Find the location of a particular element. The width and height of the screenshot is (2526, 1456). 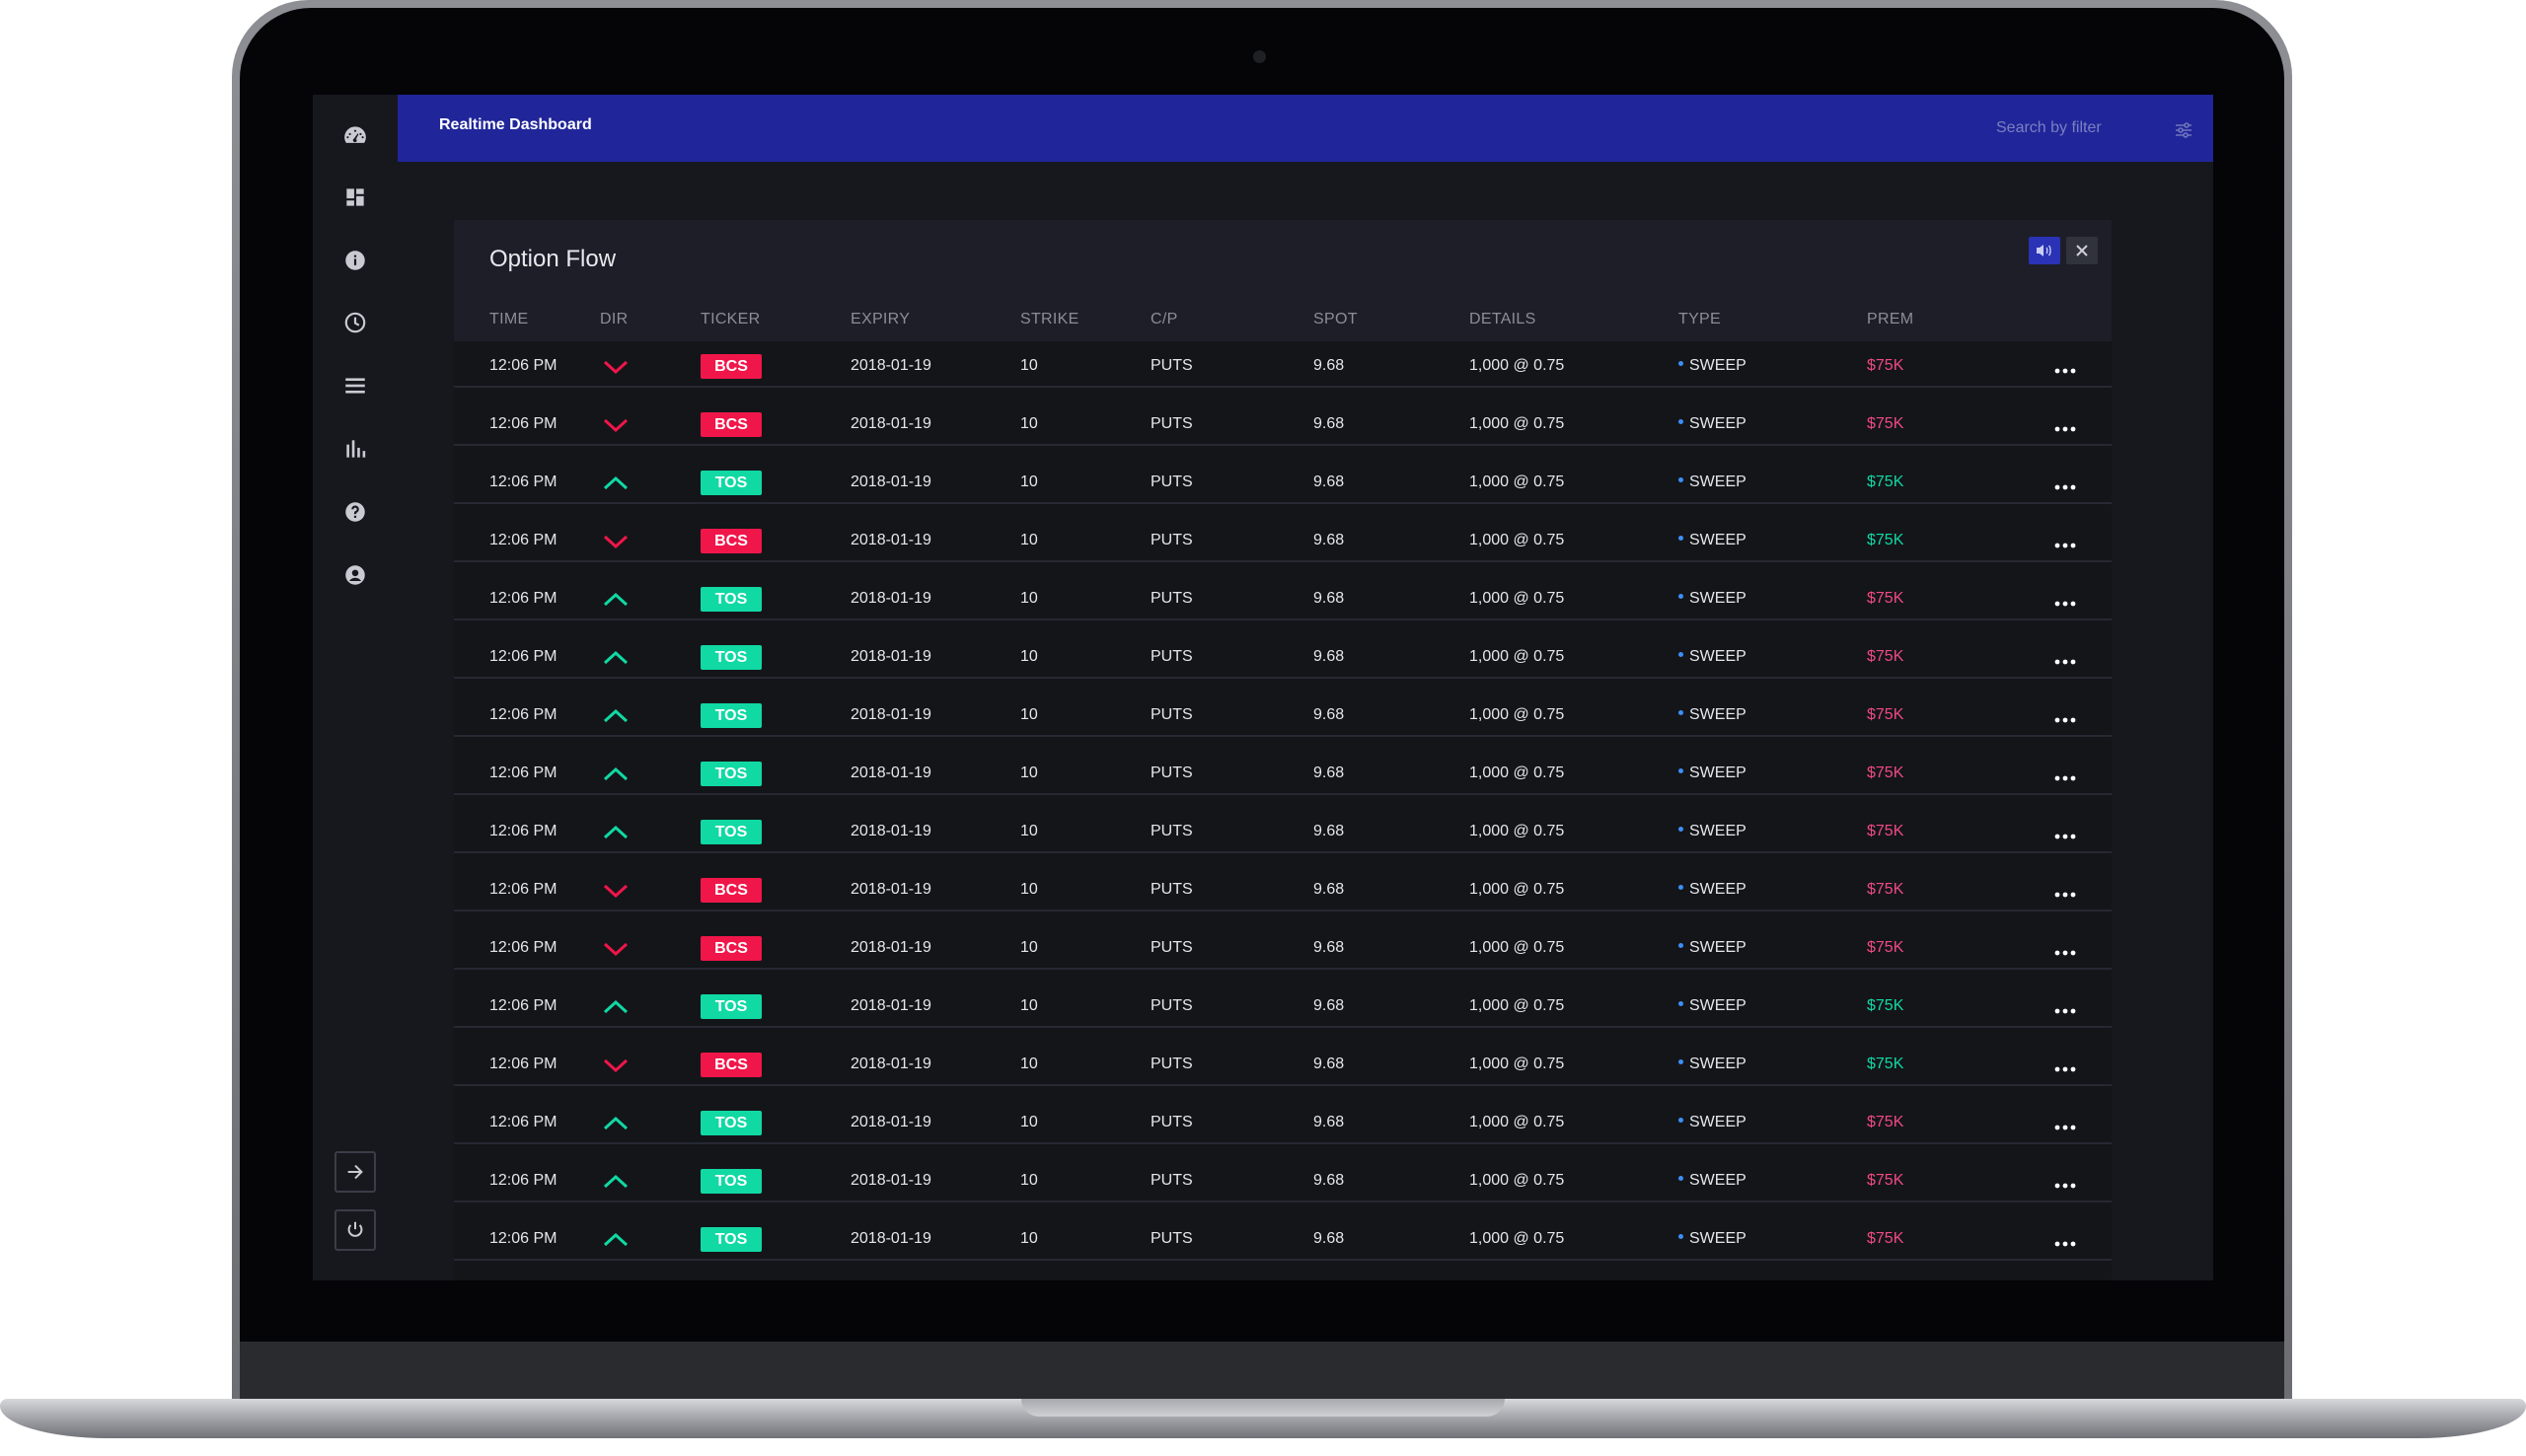

search-input is located at coordinates (2075, 128).